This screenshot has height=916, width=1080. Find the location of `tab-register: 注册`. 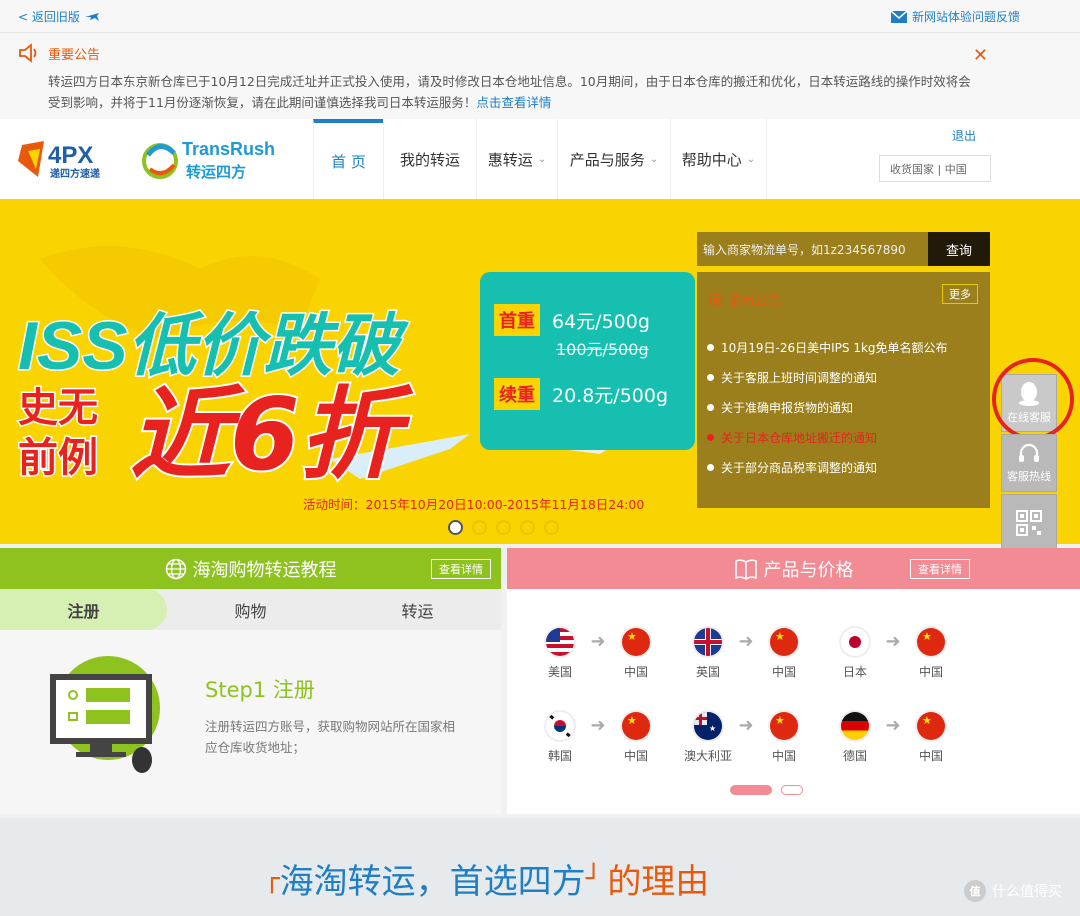

tab-register: 注册 is located at coordinates (83, 609).